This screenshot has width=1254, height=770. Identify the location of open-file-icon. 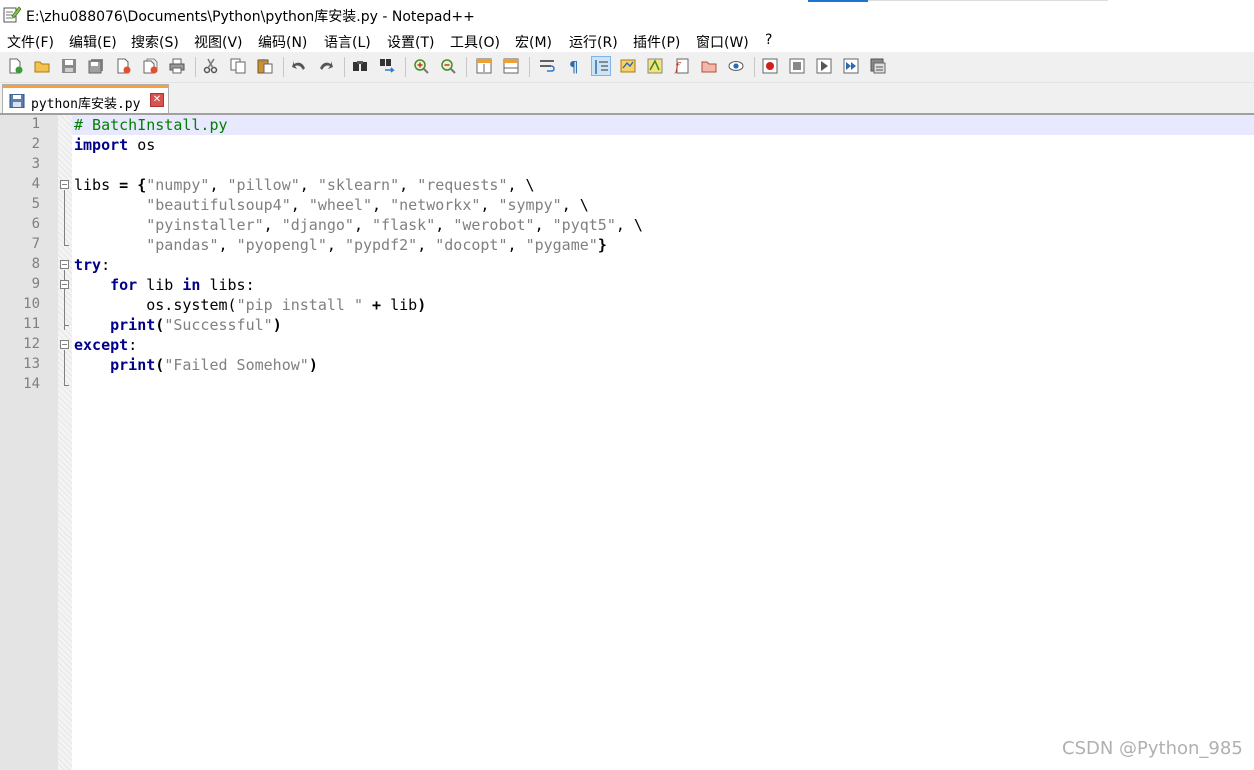
(42, 66).